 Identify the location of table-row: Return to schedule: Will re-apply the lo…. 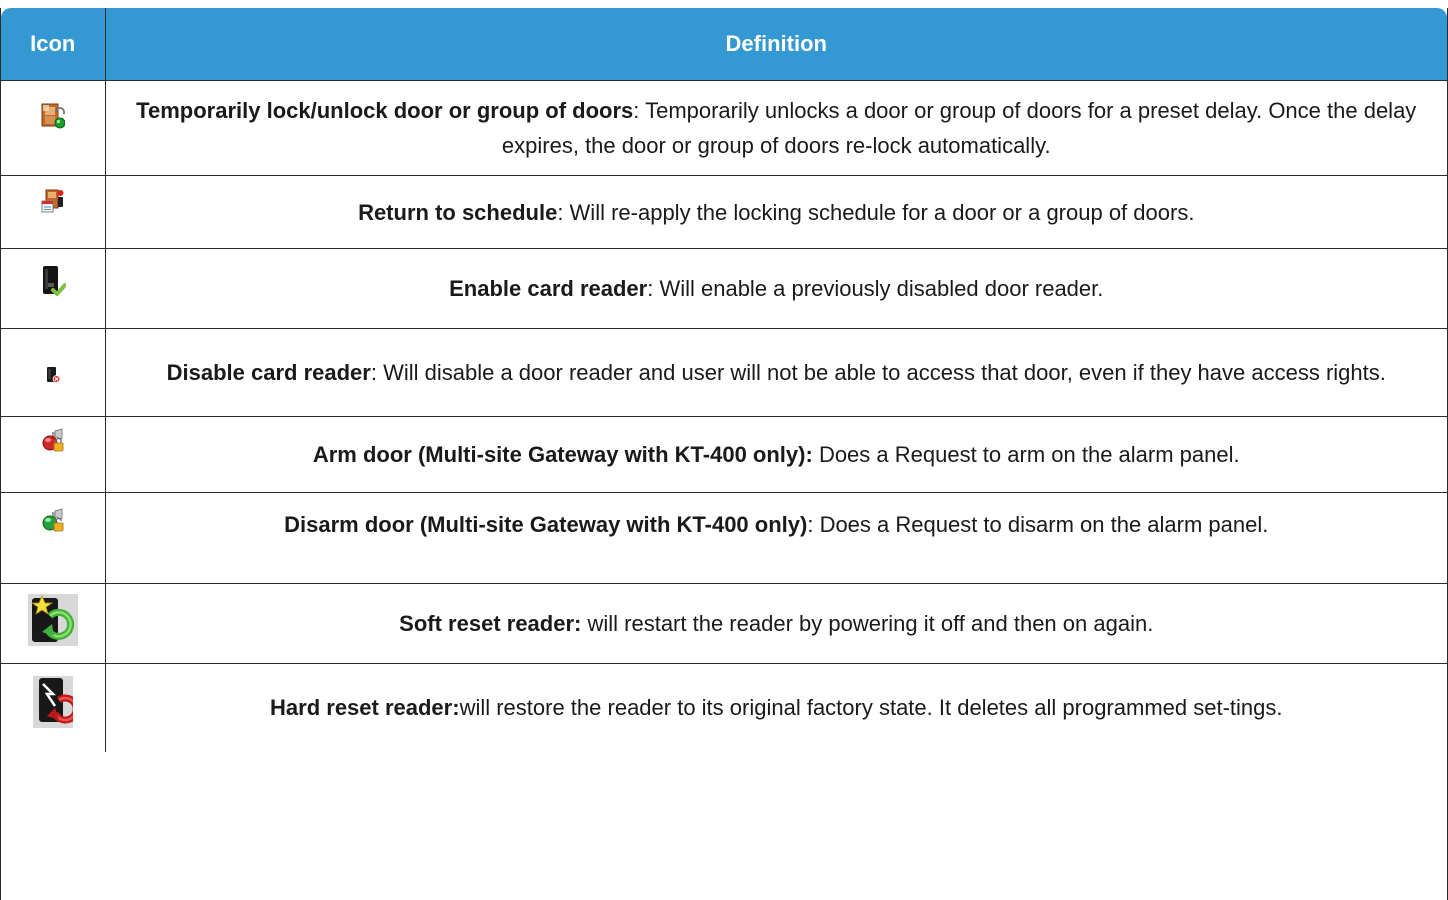
(724, 212).